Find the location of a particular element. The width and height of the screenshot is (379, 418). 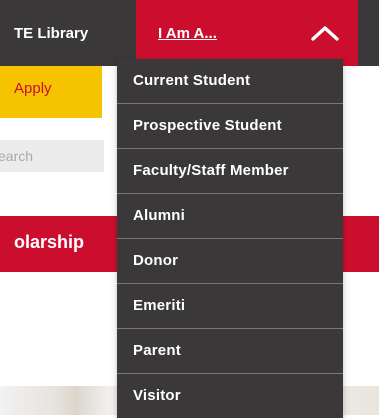

menu-item-faculty-staff-member: Faculty/Staff Member is located at coordinates (230, 171).